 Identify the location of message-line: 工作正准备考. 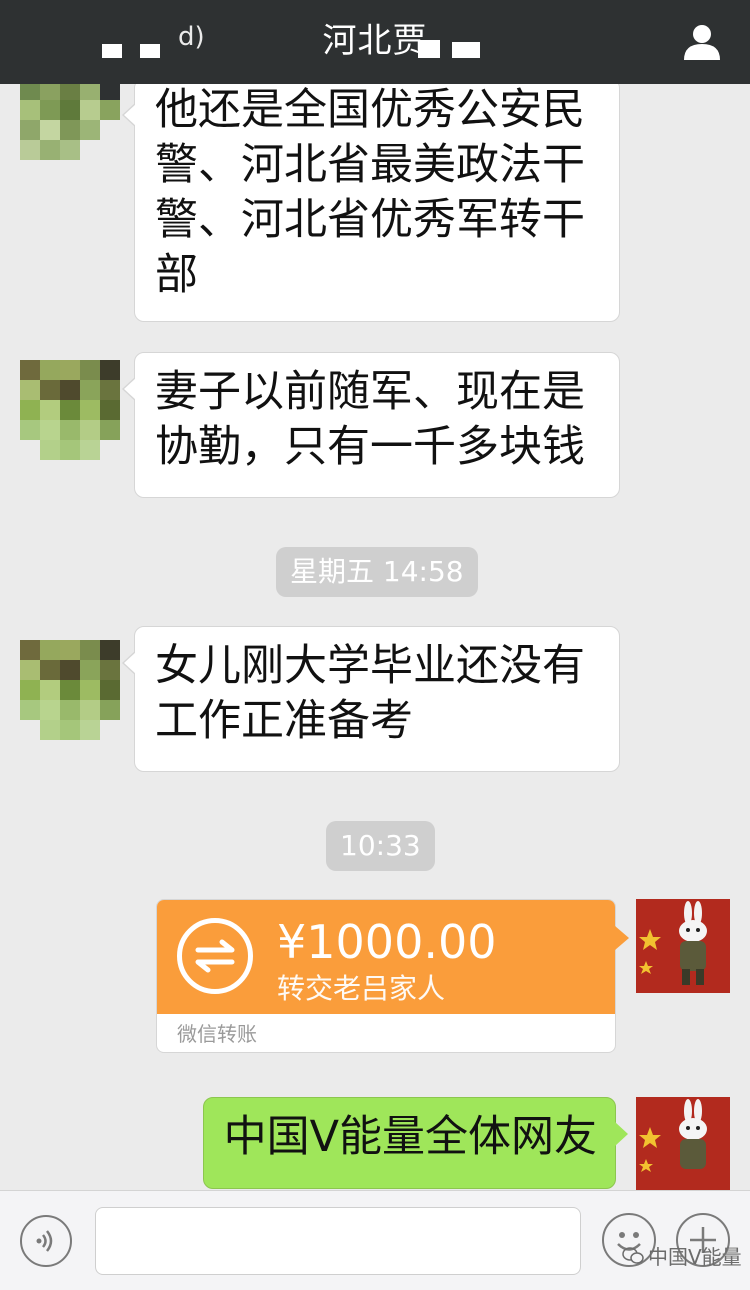
(284, 721).